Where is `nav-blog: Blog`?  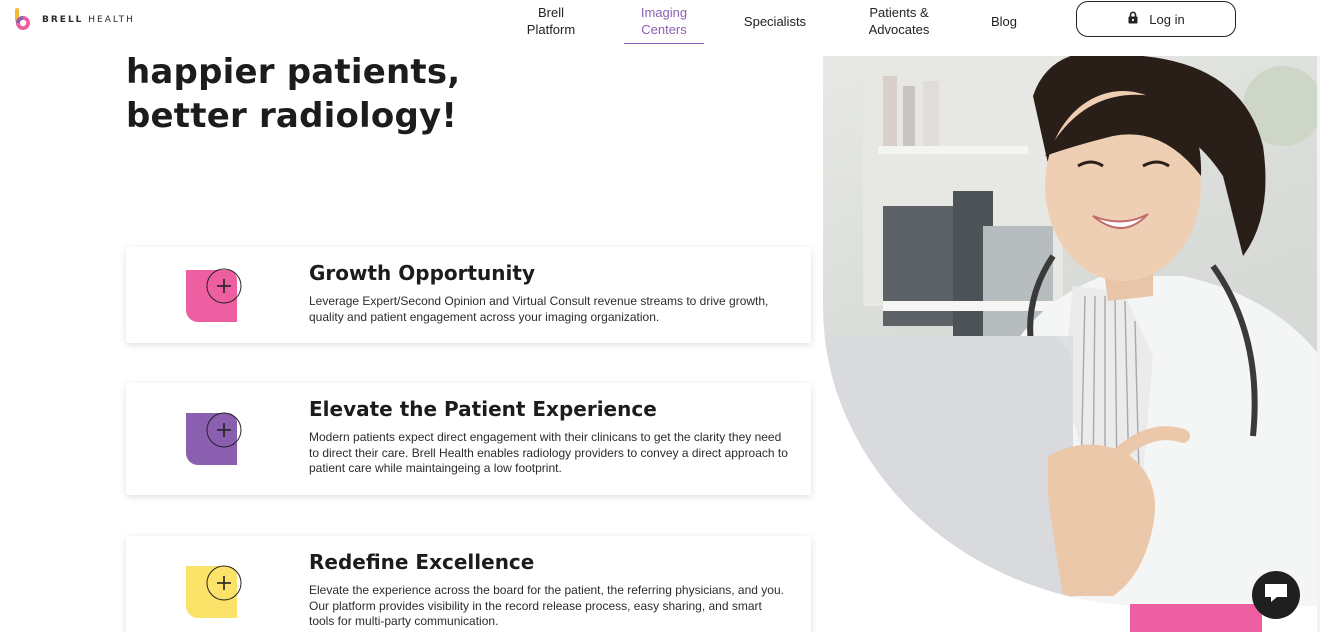 nav-blog: Blog is located at coordinates (1004, 21).